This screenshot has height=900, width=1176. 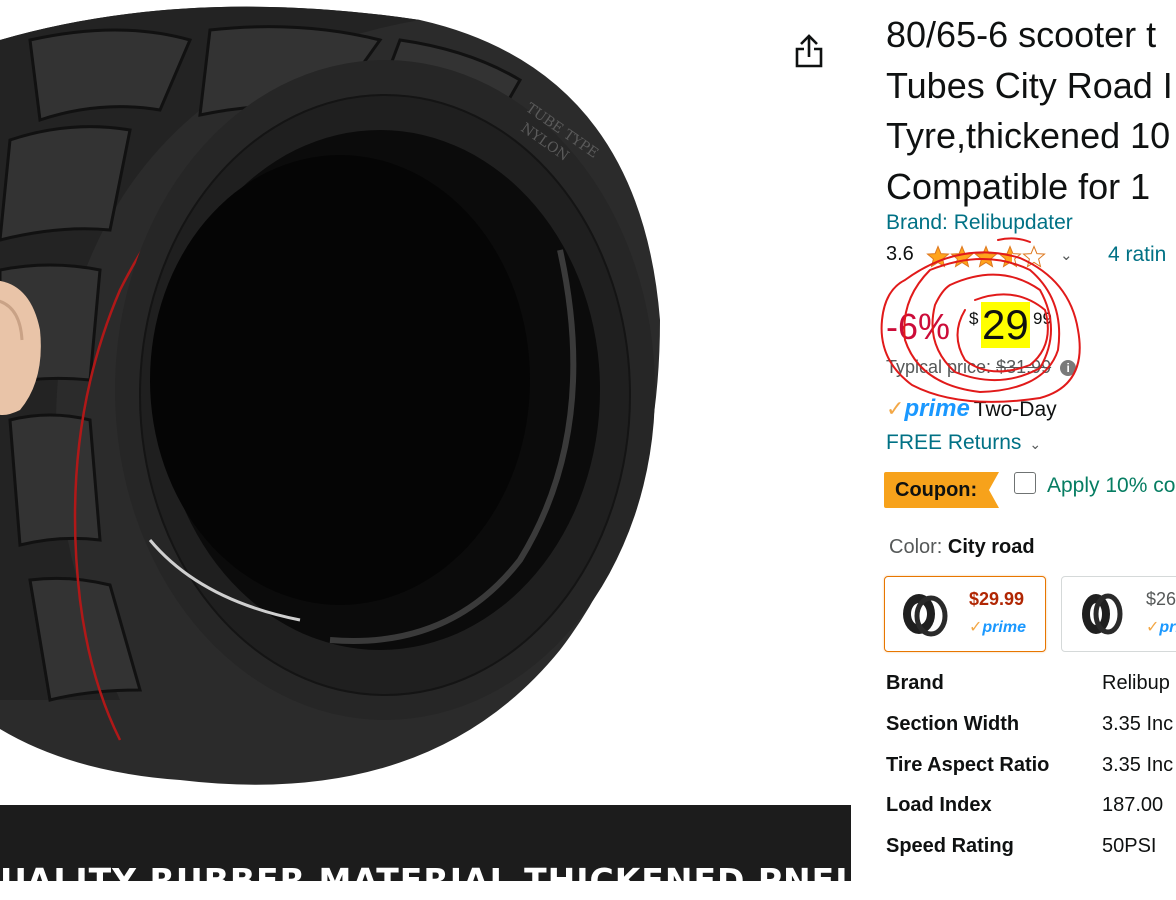 I want to click on spec-value: 187.00, so click(x=1133, y=805).